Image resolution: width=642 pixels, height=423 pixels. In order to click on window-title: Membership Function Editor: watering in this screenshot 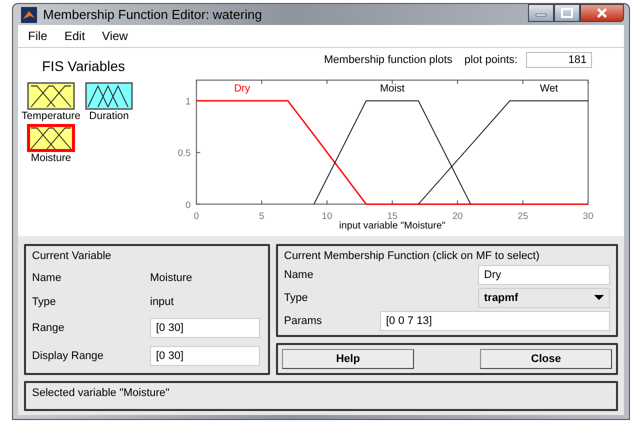, I will do `click(152, 14)`.